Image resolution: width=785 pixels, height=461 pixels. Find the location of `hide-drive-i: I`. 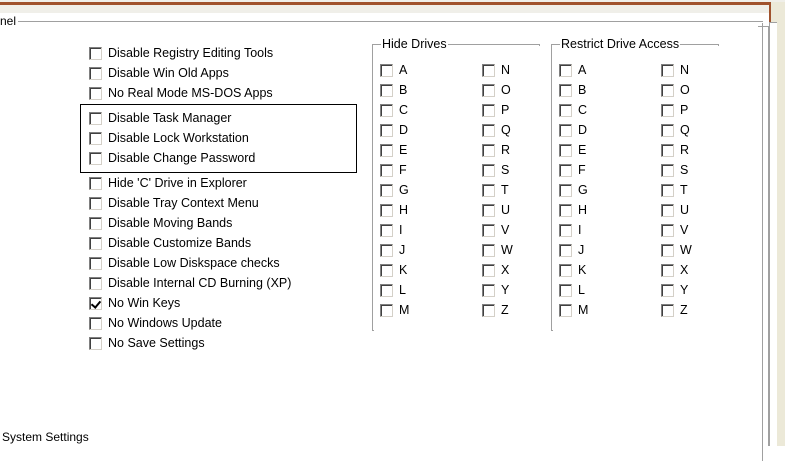

hide-drive-i: I is located at coordinates (391, 230).